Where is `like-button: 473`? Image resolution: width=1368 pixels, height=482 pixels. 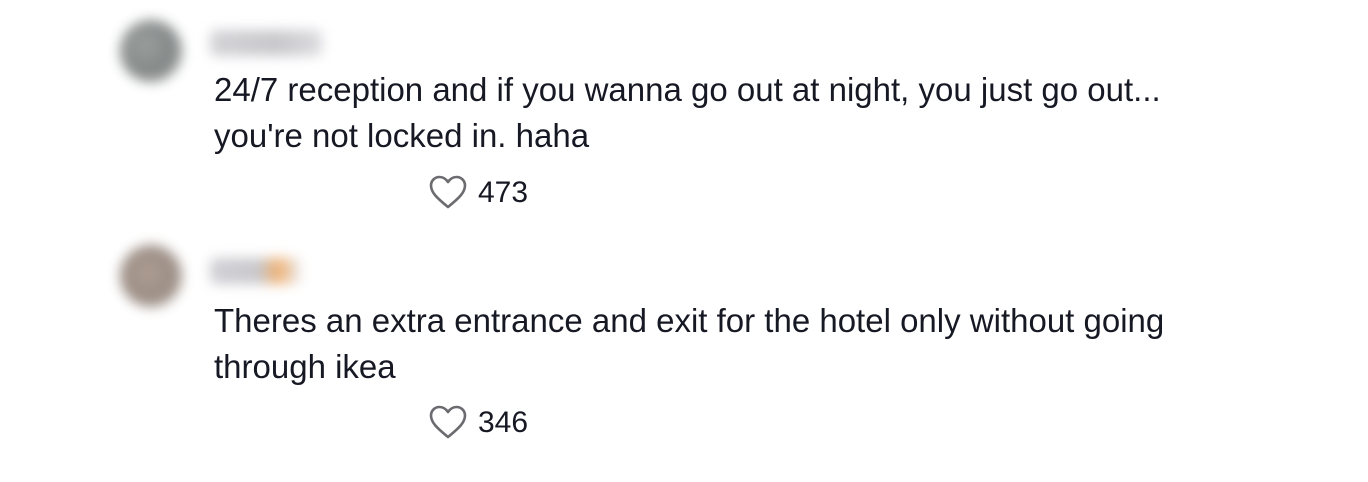
like-button: 473 is located at coordinates (478, 193).